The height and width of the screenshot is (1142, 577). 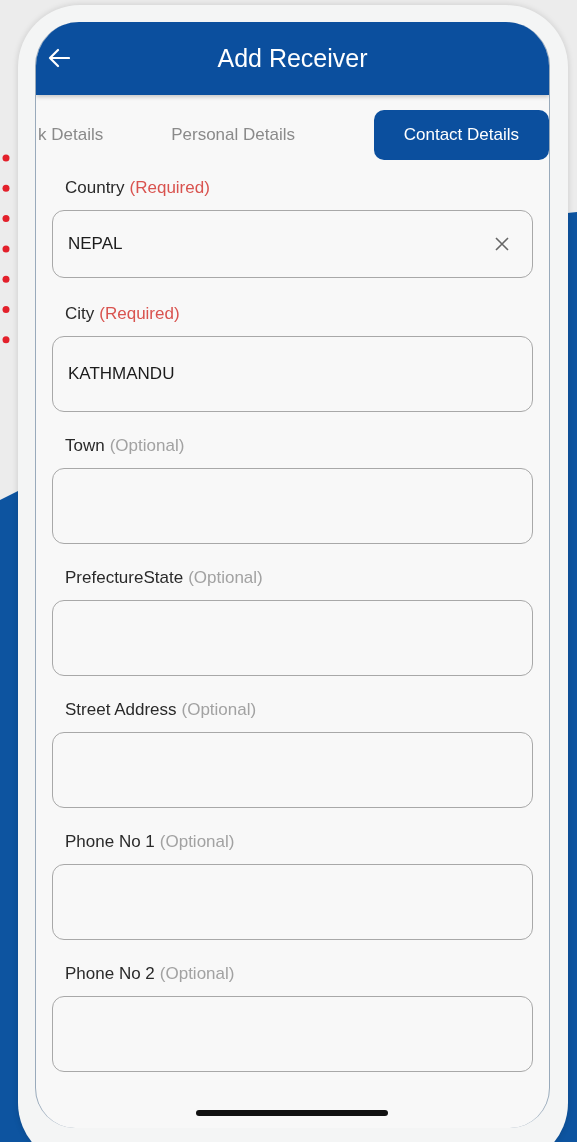 I want to click on field-label: Phone No 1, so click(x=110, y=842).